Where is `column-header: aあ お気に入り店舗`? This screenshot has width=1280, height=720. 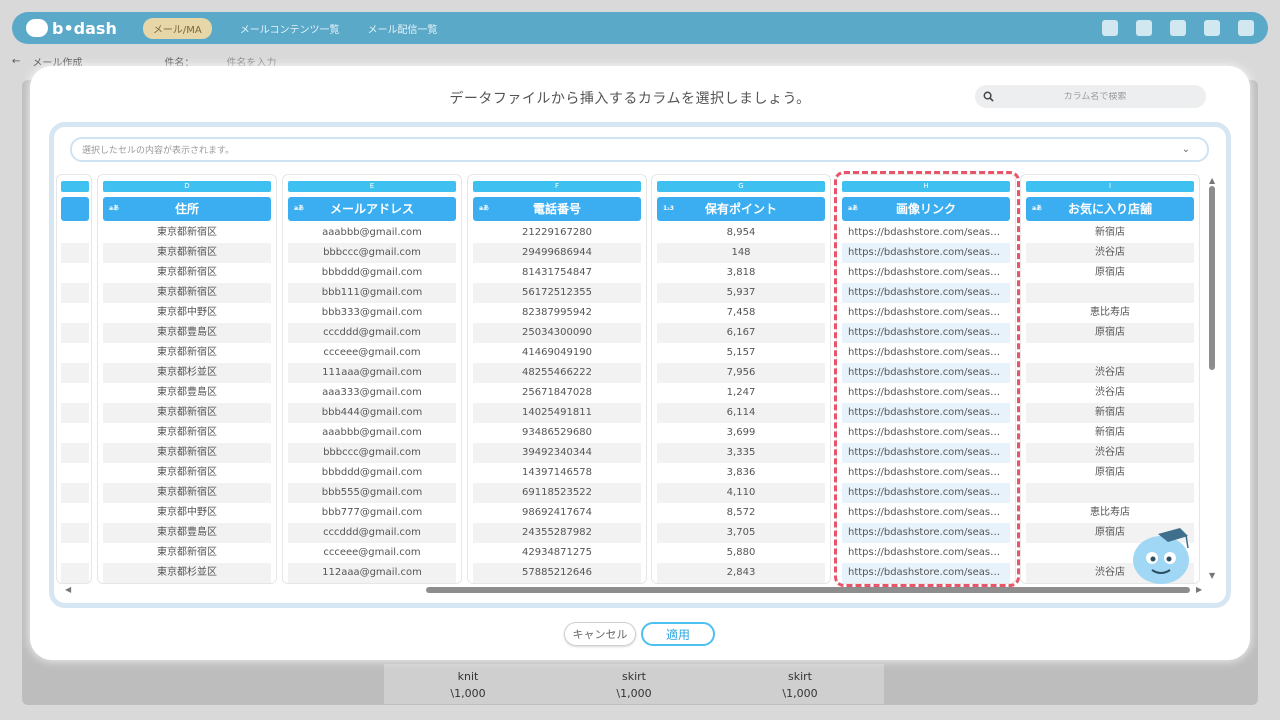
column-header: aあ お気に入り店舗 is located at coordinates (1110, 209).